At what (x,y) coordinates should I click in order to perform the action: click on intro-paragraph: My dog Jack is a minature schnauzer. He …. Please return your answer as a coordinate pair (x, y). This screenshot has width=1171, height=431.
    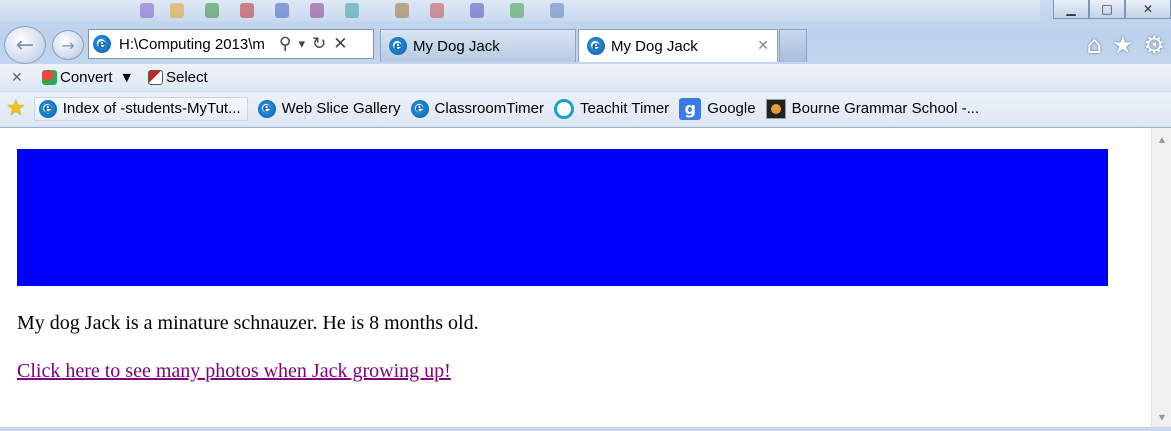
    Looking at the image, I should click on (248, 323).